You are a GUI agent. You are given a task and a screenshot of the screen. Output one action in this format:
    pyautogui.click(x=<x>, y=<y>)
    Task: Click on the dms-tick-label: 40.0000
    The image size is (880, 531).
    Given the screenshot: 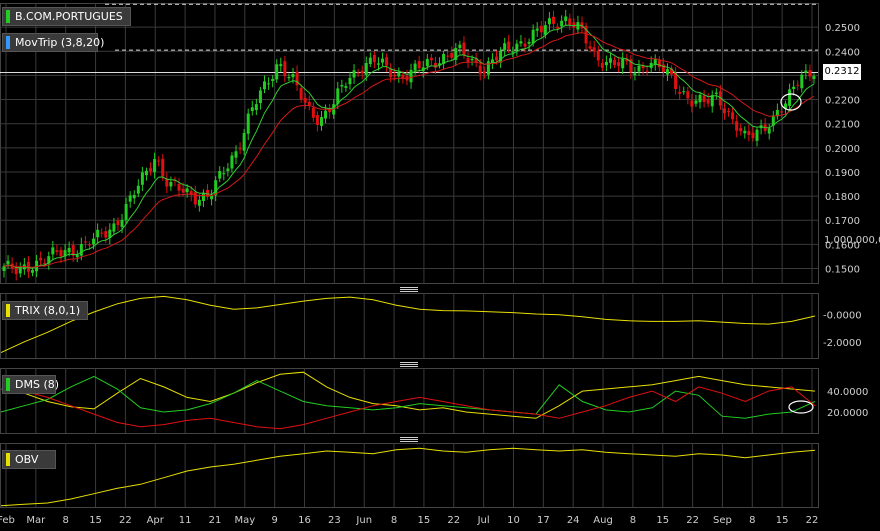 What is the action you would take?
    pyautogui.click(x=847, y=392)
    